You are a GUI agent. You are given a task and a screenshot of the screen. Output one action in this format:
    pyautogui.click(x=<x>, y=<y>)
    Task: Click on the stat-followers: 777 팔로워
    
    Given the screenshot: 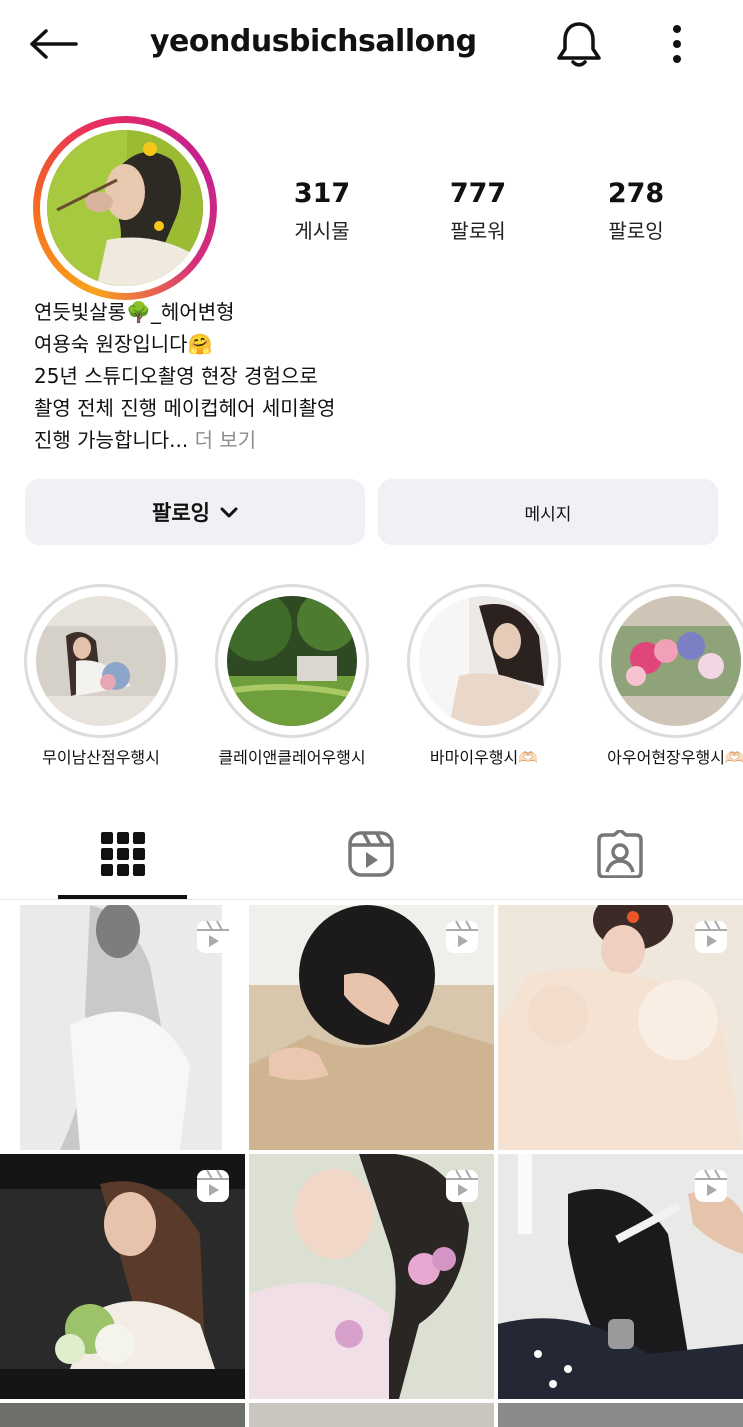 What is the action you would take?
    pyautogui.click(x=478, y=211)
    